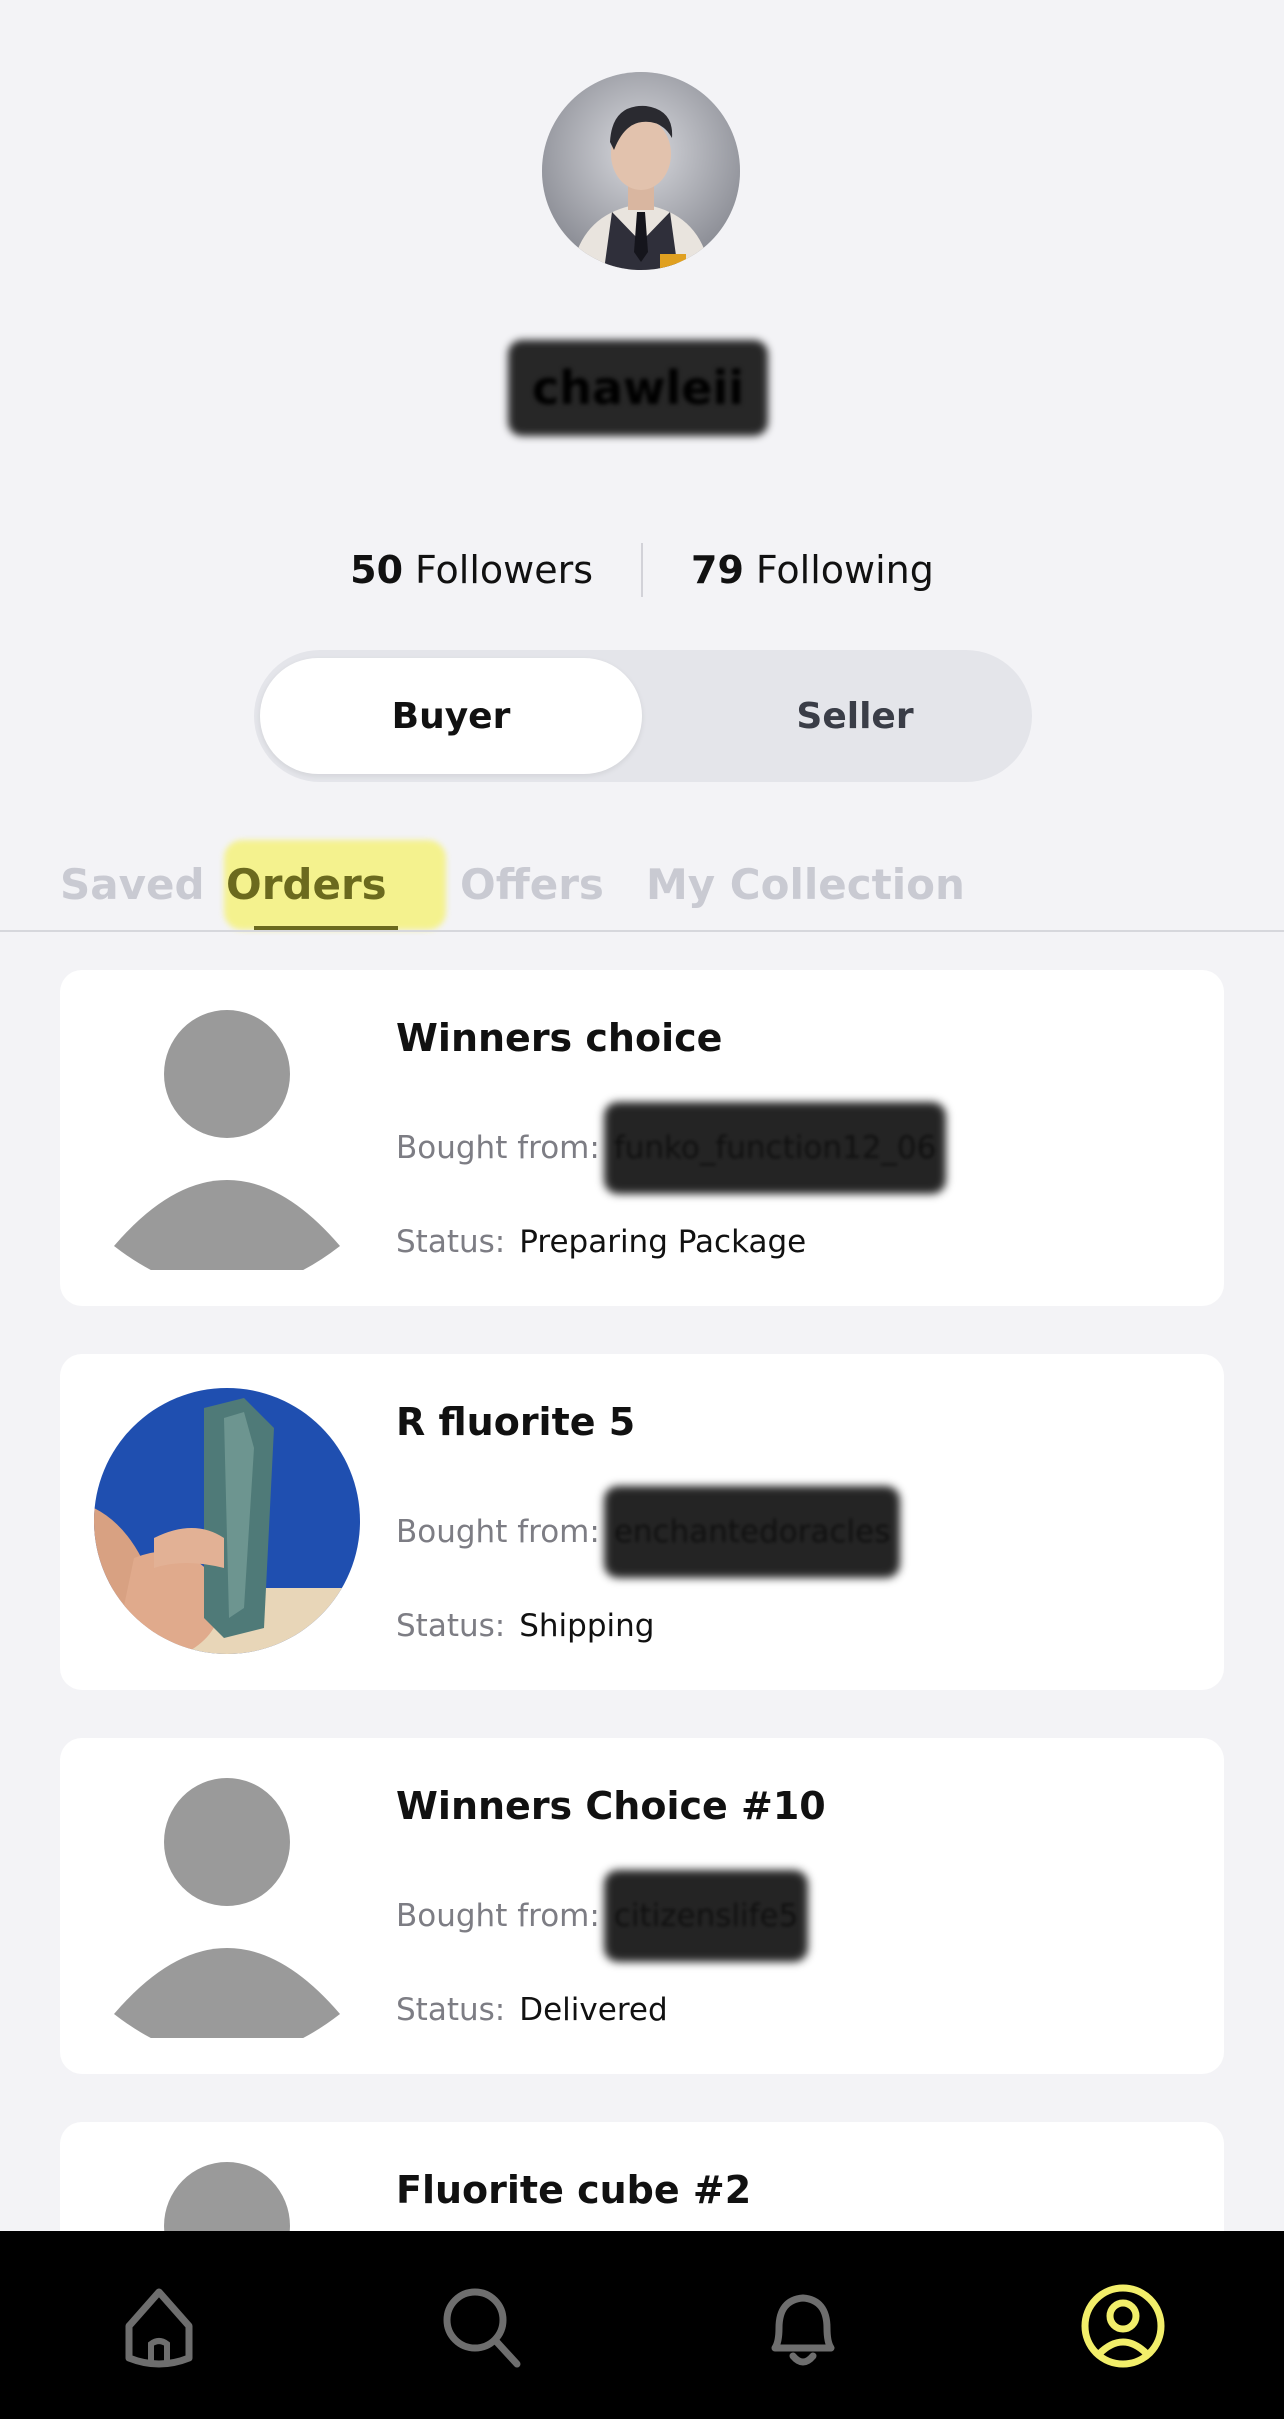 This screenshot has width=1284, height=2419. I want to click on order-title: Winners Choice #10, so click(611, 1806).